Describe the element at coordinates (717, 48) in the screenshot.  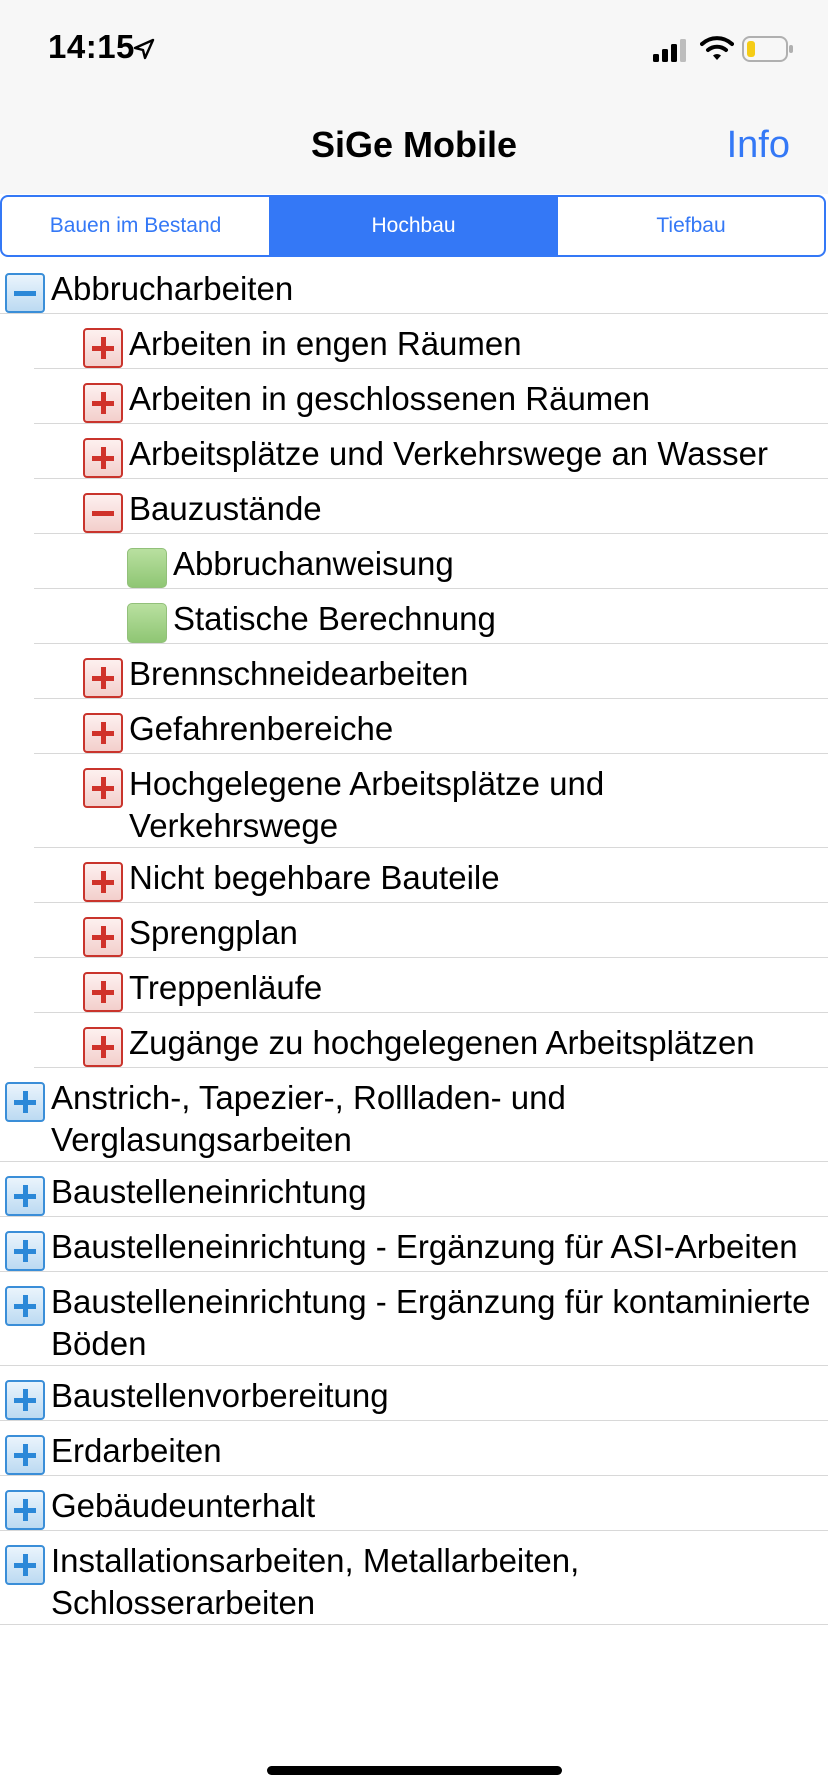
I see `wifi-icon` at that location.